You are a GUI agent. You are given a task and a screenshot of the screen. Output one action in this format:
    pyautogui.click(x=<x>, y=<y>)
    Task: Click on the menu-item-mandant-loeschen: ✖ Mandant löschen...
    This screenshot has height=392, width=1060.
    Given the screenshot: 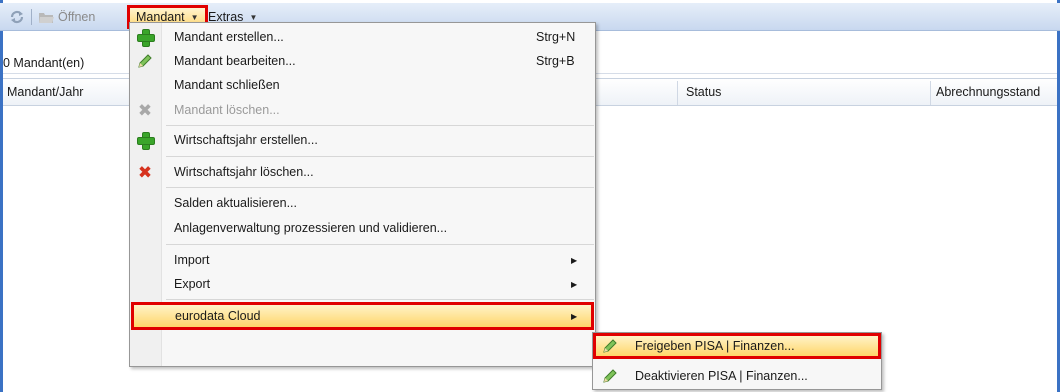 What is the action you would take?
    pyautogui.click(x=362, y=110)
    